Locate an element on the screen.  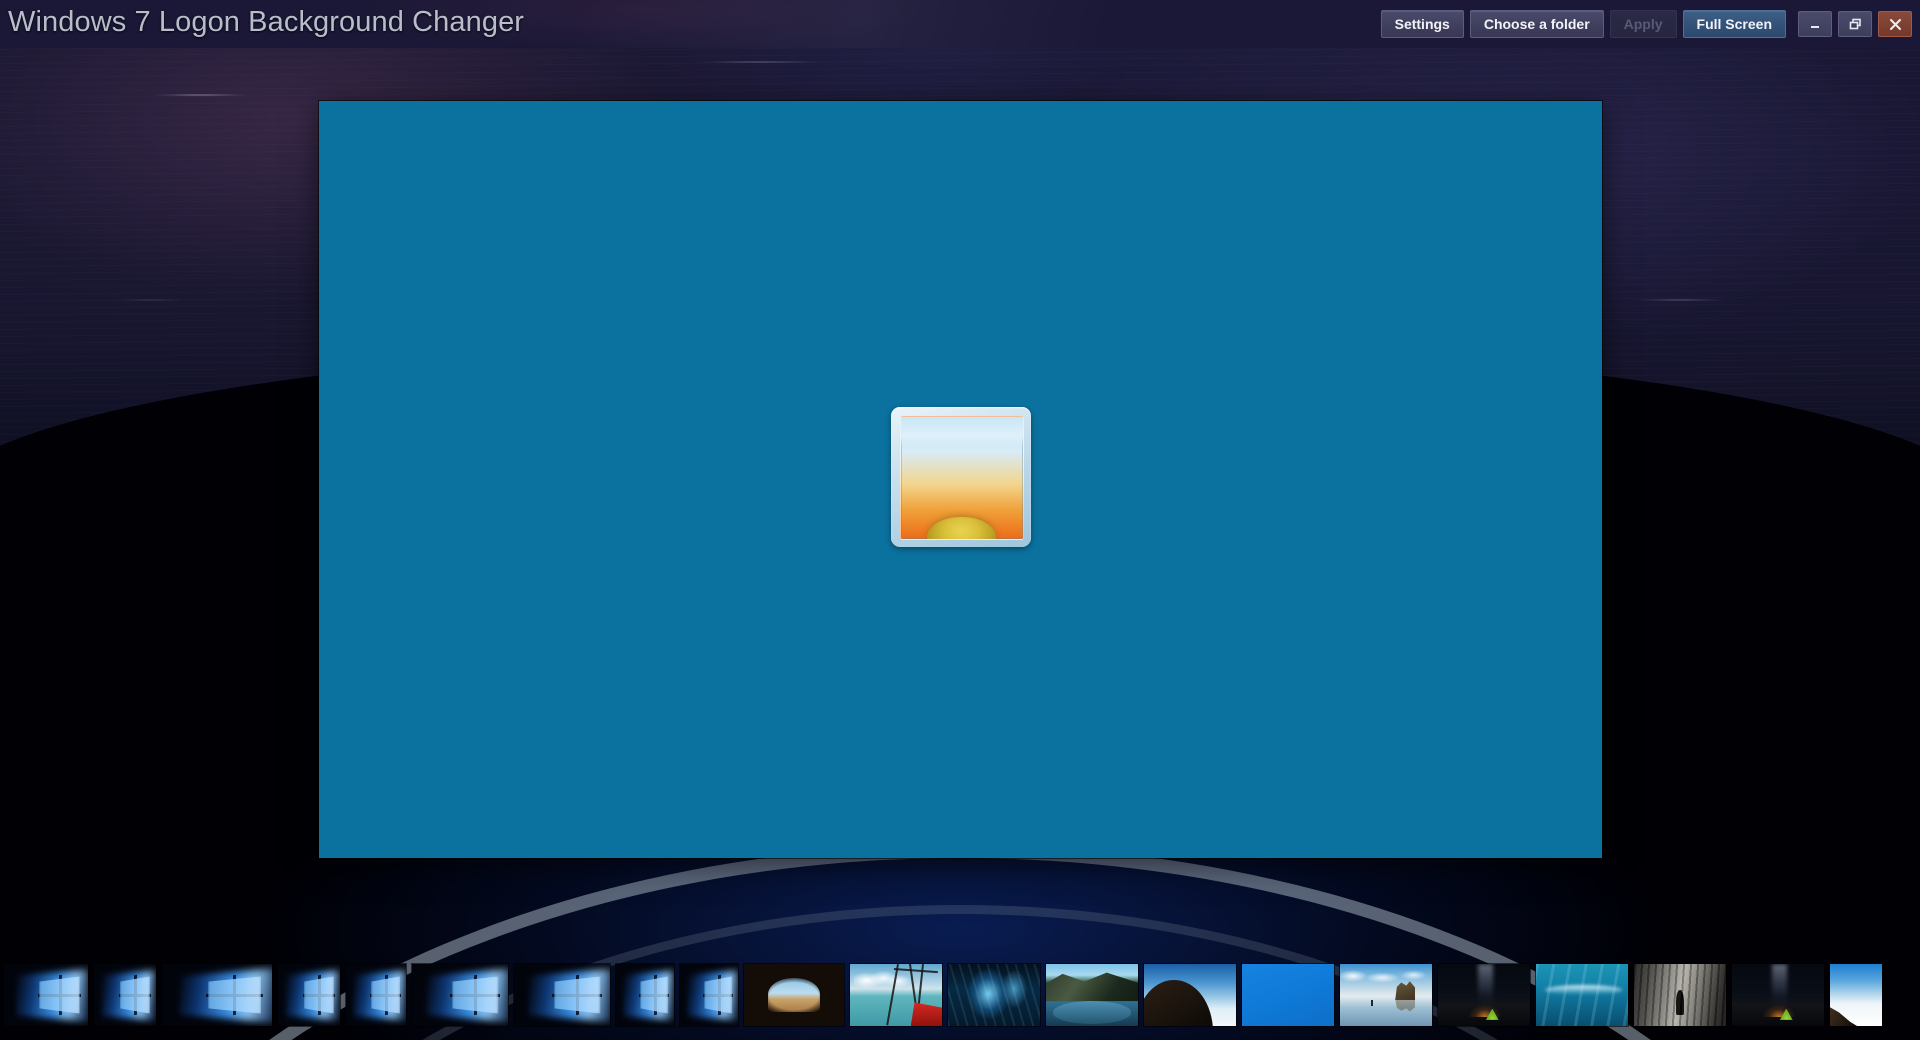
restore-icon is located at coordinates (1855, 24).